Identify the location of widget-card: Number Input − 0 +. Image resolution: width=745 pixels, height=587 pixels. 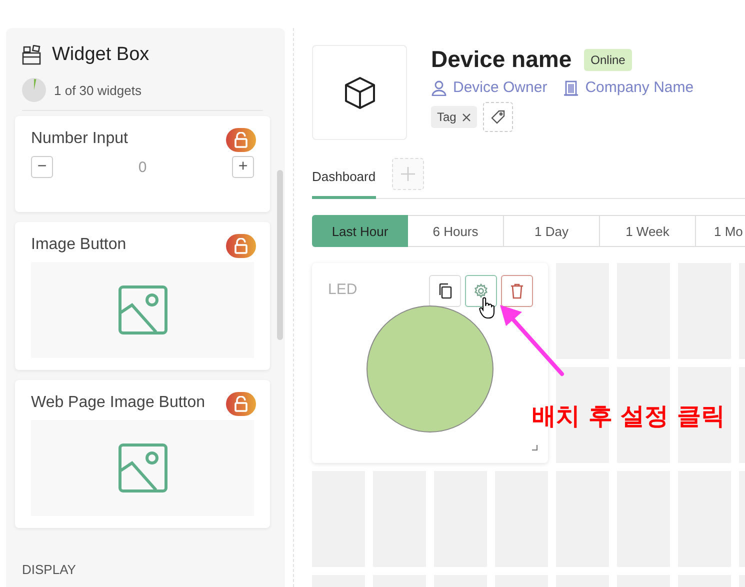
(142, 164).